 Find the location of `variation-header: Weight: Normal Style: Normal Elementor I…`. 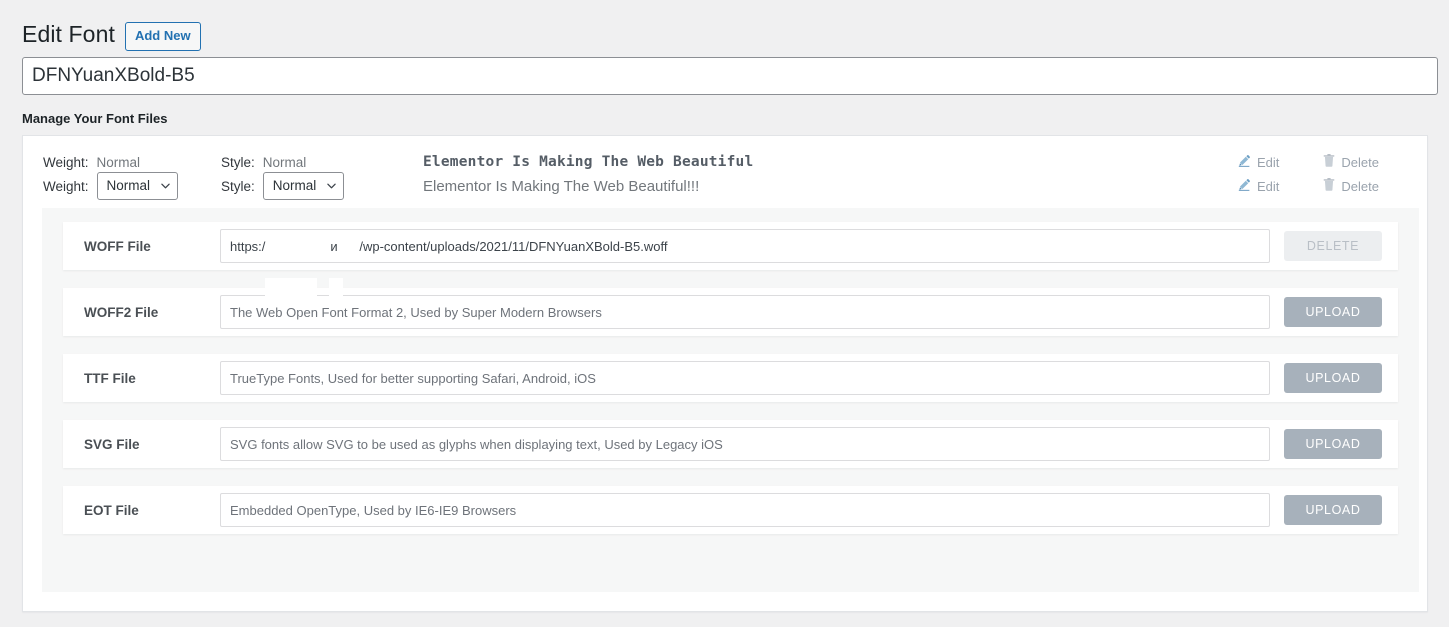

variation-header: Weight: Normal Style: Normal Elementor I… is located at coordinates (725, 172).